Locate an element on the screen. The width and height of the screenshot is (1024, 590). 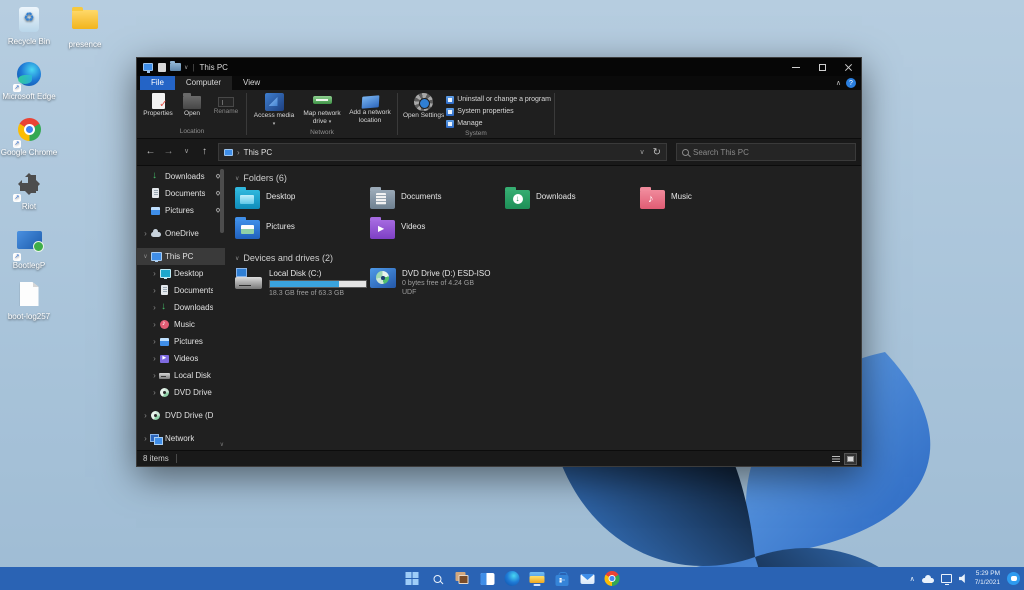
minimize-button is located at coordinates (796, 67).